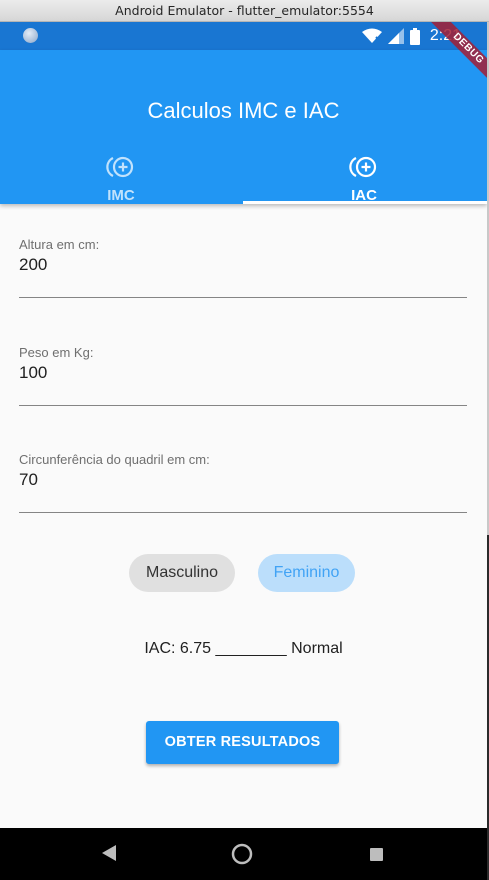  Describe the element at coordinates (59, 244) in the screenshot. I see `height-label: Altura em cm:` at that location.